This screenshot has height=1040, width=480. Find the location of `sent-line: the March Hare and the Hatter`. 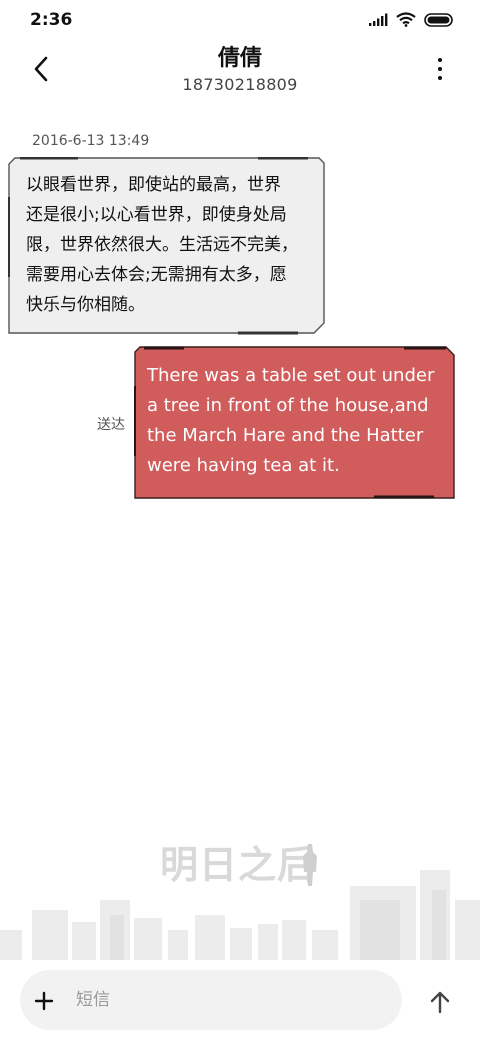

sent-line: the March Hare and the Hatter is located at coordinates (285, 435).